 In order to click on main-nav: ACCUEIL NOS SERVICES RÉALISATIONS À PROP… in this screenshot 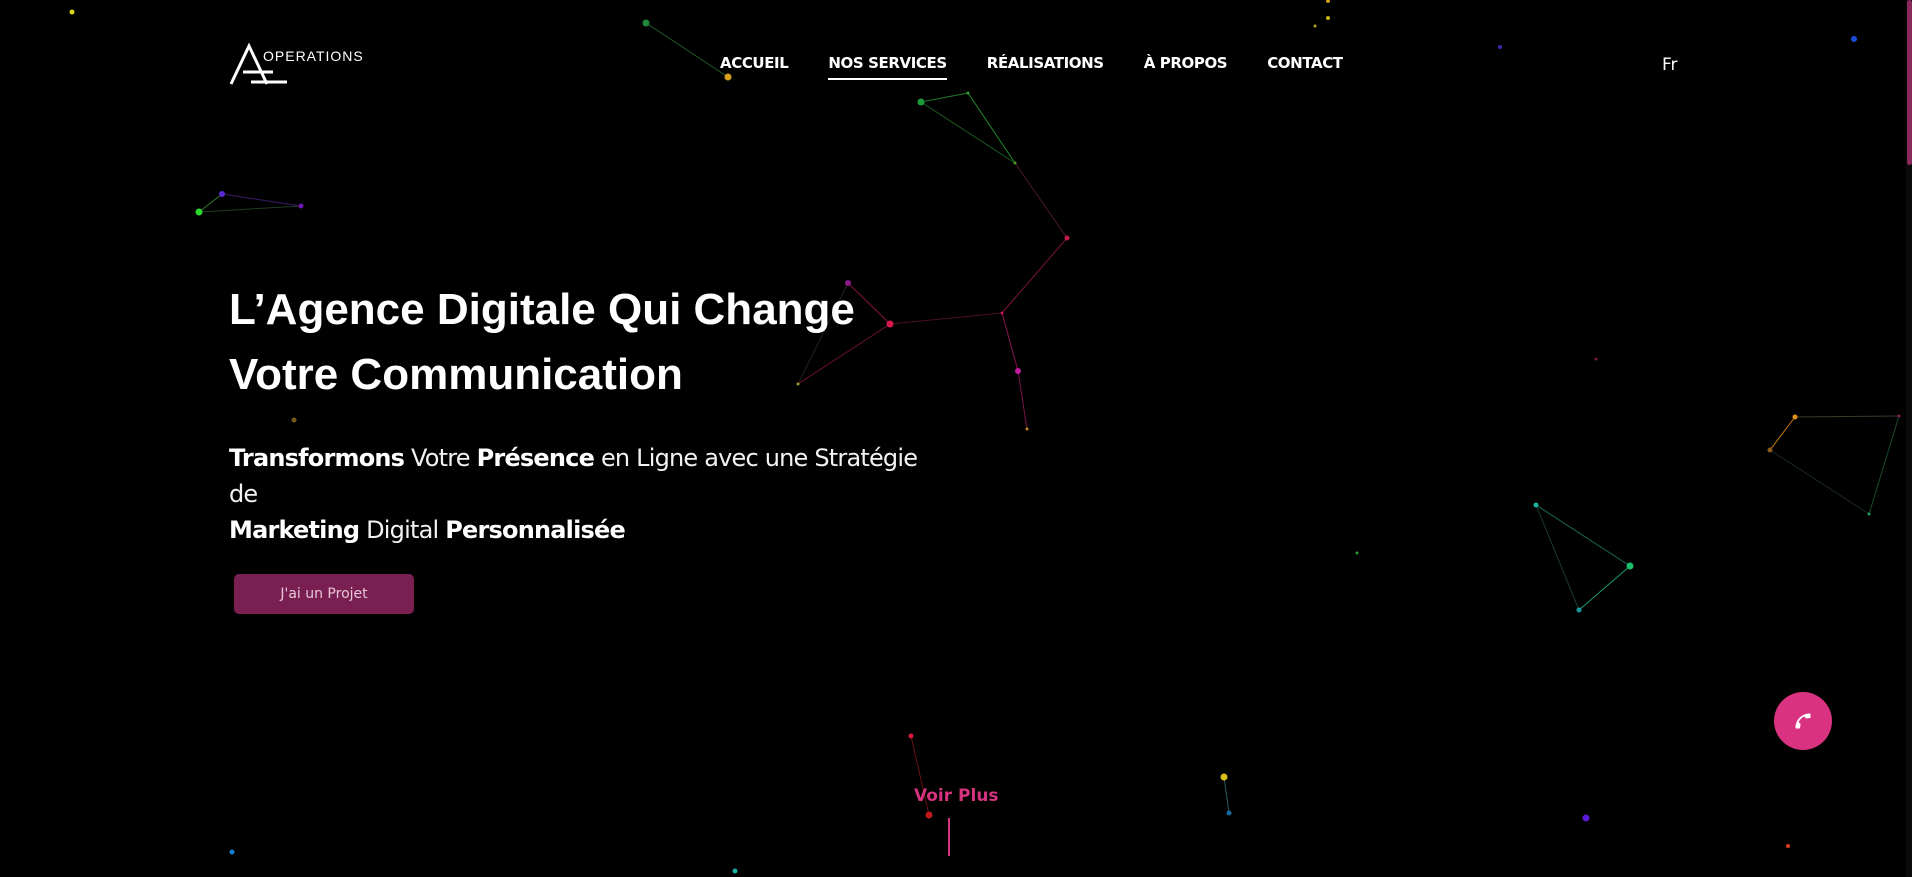, I will do `click(1031, 67)`.